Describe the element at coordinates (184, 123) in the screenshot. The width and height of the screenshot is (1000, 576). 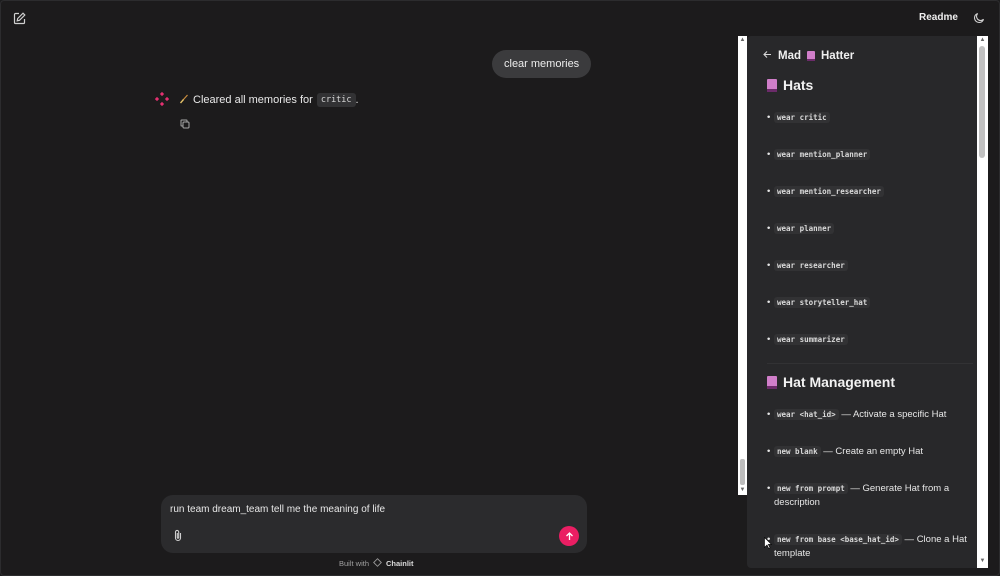
I see `copy-icon` at that location.